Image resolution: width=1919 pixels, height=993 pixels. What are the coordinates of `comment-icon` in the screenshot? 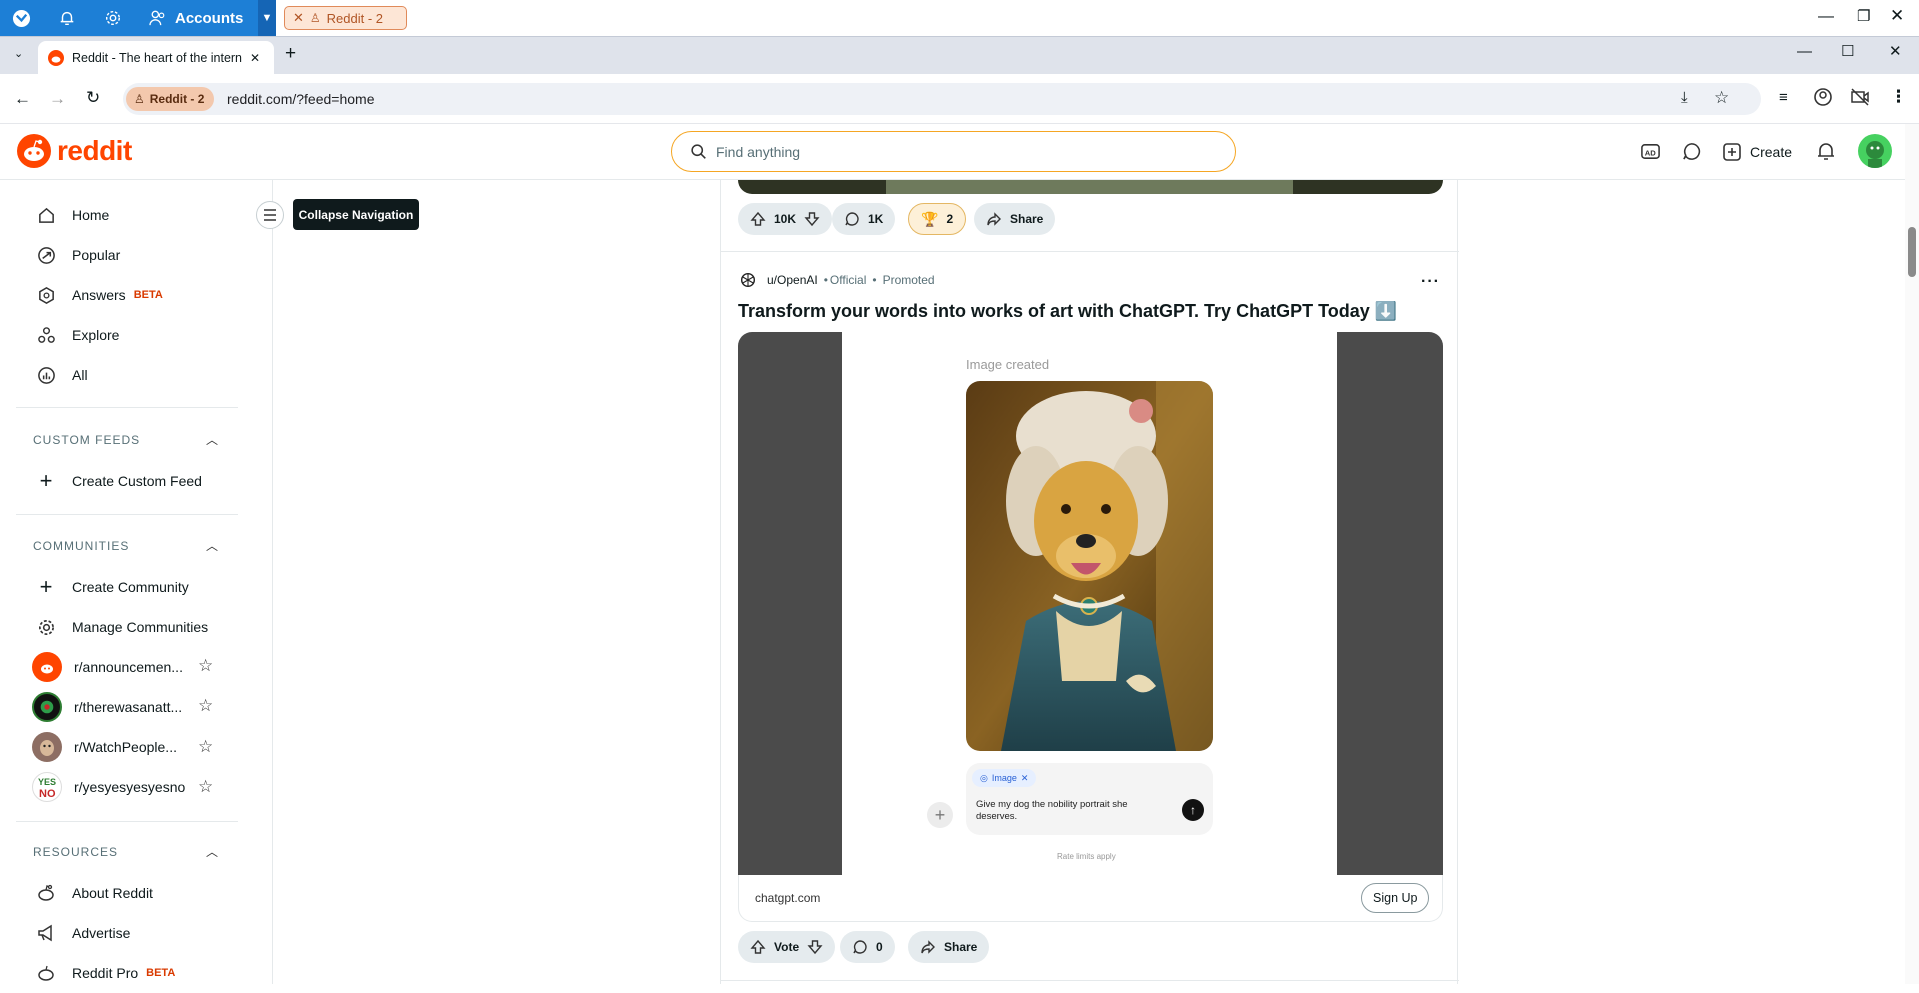 It's located at (860, 947).